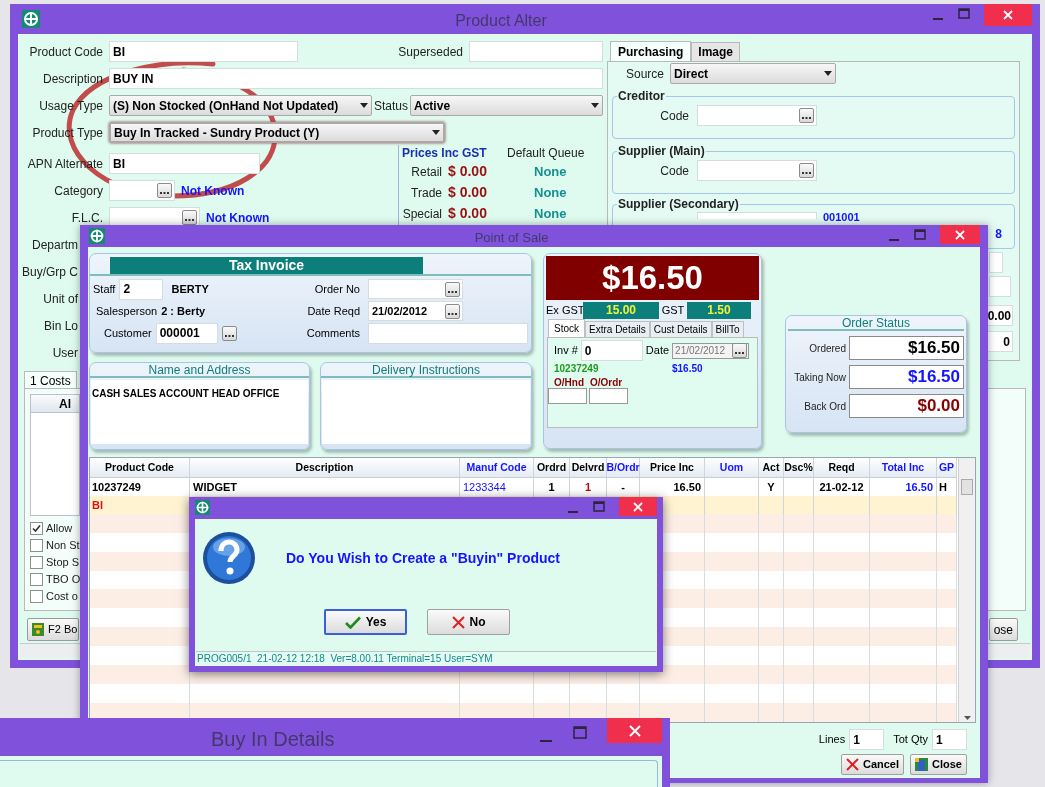  I want to click on status-amount: $16.50, so click(906, 348).